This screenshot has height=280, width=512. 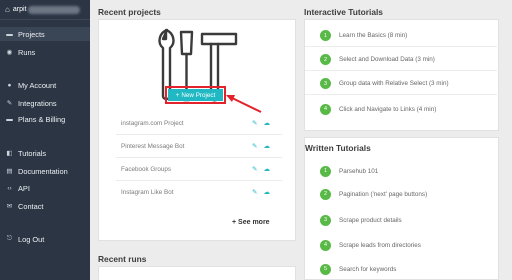 I want to click on plus-icon: +, so click(x=177, y=95).